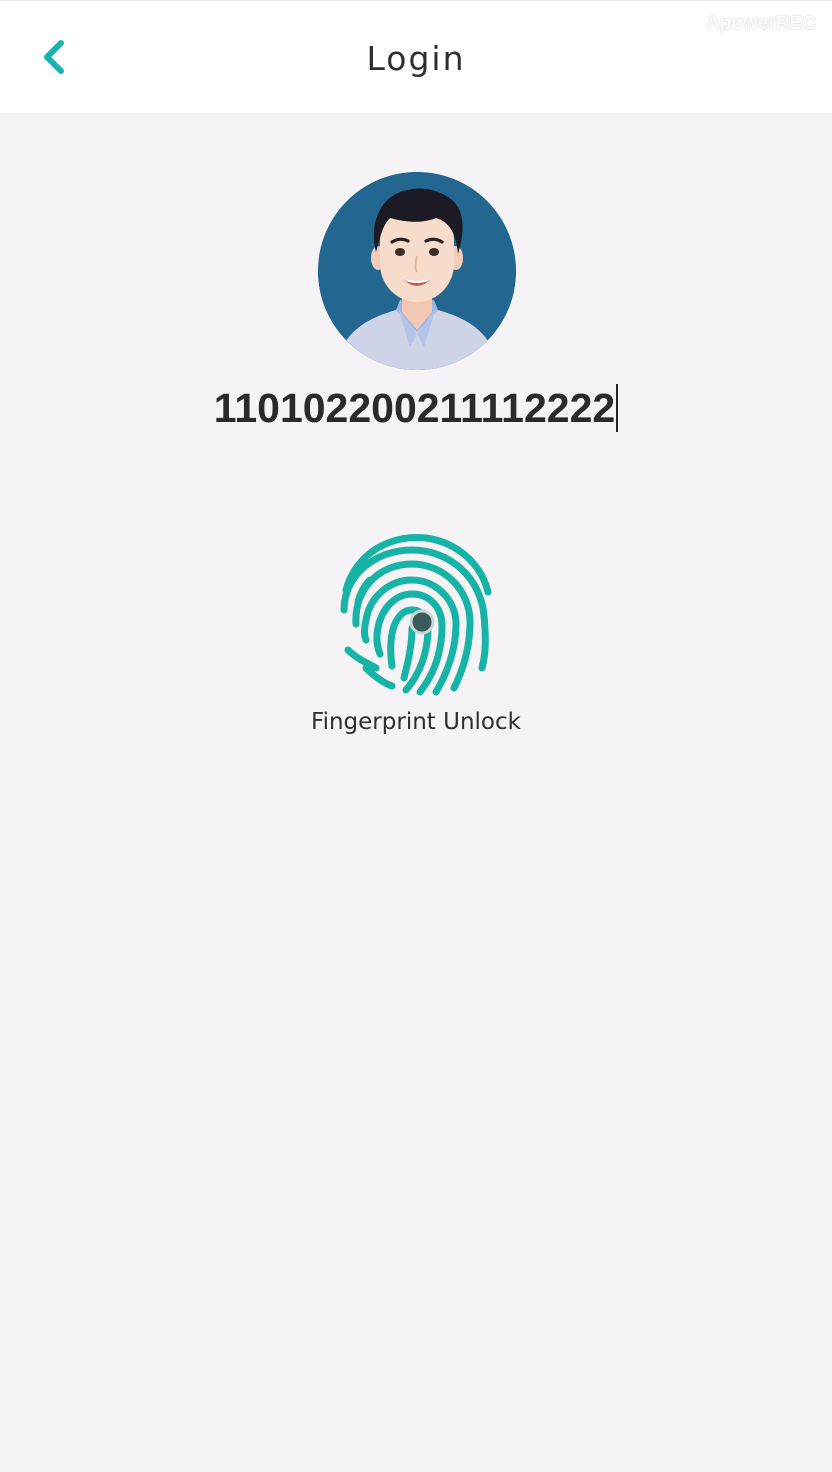 This screenshot has width=832, height=1472. I want to click on text-caret, so click(617, 408).